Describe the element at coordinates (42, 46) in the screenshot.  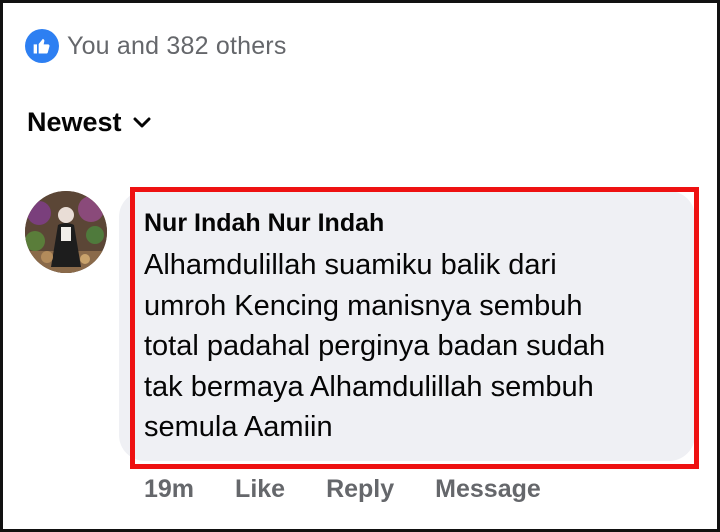
I see `thumbs-up-icon` at that location.